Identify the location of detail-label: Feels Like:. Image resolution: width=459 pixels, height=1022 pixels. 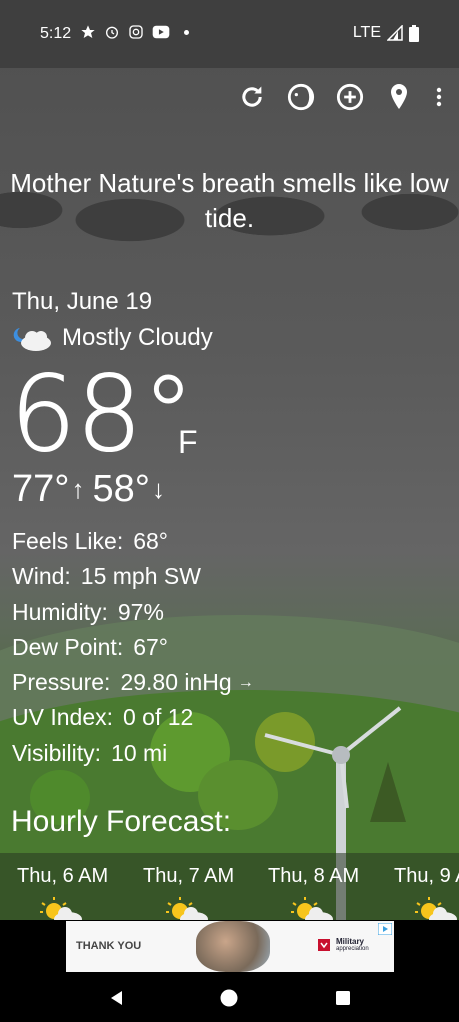
(68, 541).